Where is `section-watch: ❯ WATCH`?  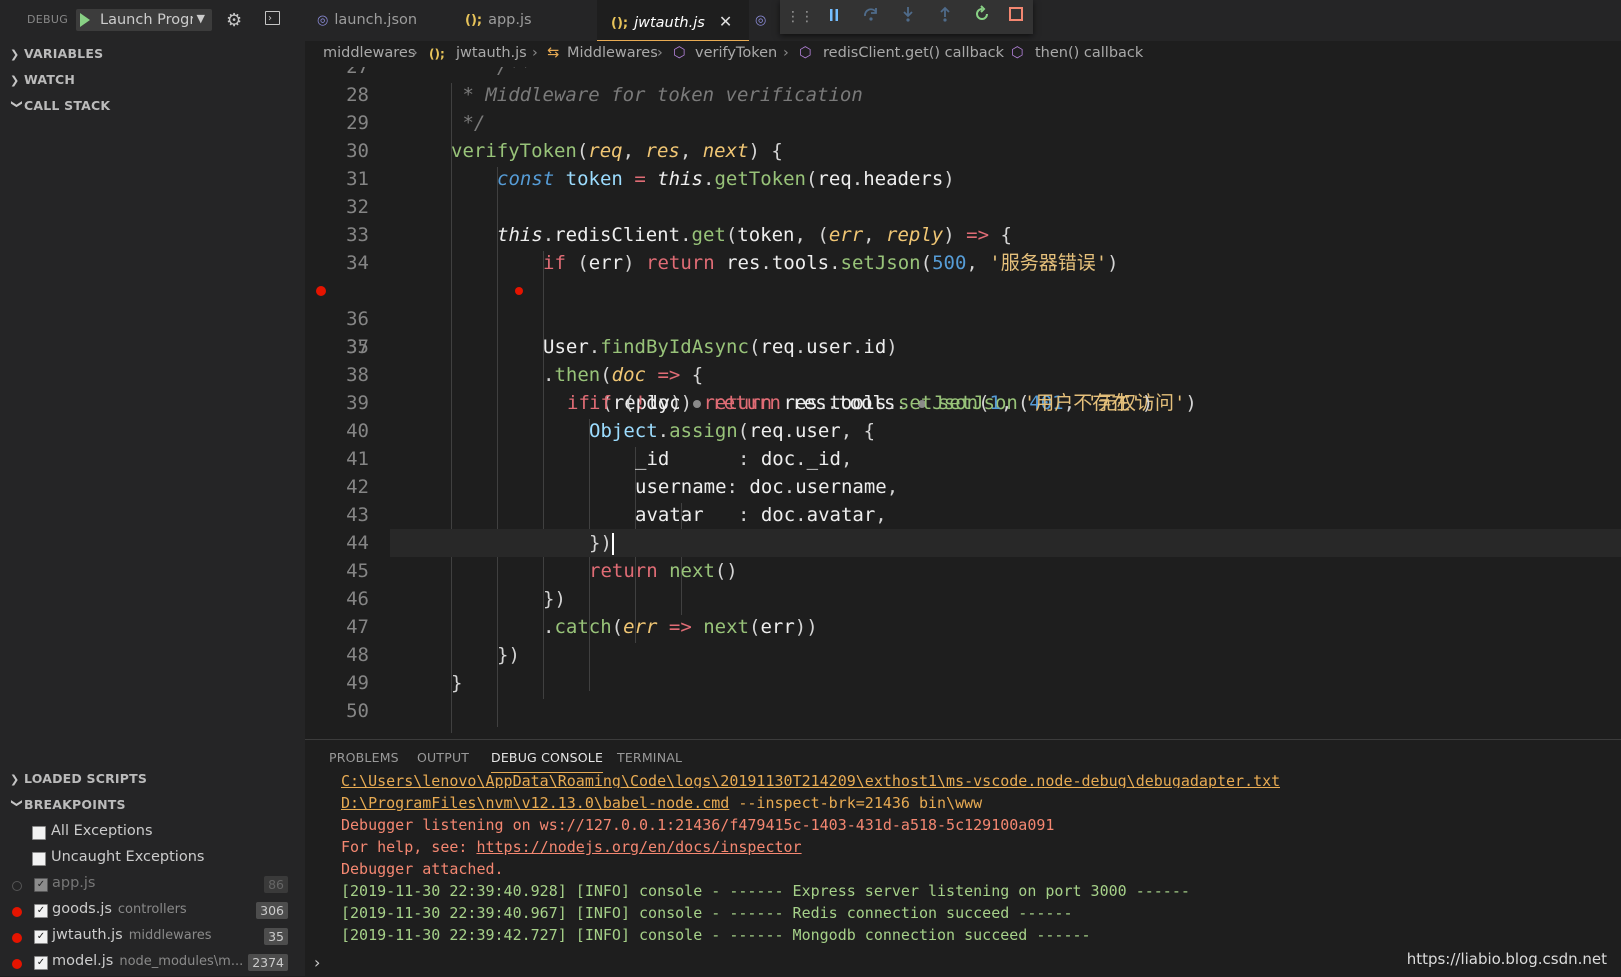
section-watch: ❯ WATCH is located at coordinates (42, 79).